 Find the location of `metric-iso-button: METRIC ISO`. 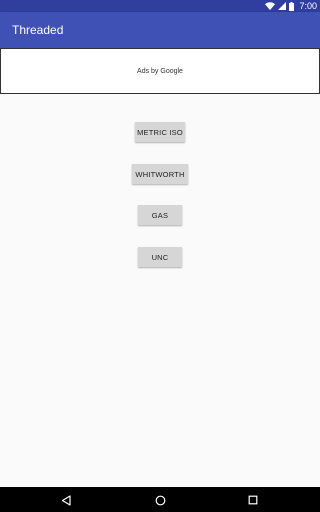

metric-iso-button: METRIC ISO is located at coordinates (160, 132).